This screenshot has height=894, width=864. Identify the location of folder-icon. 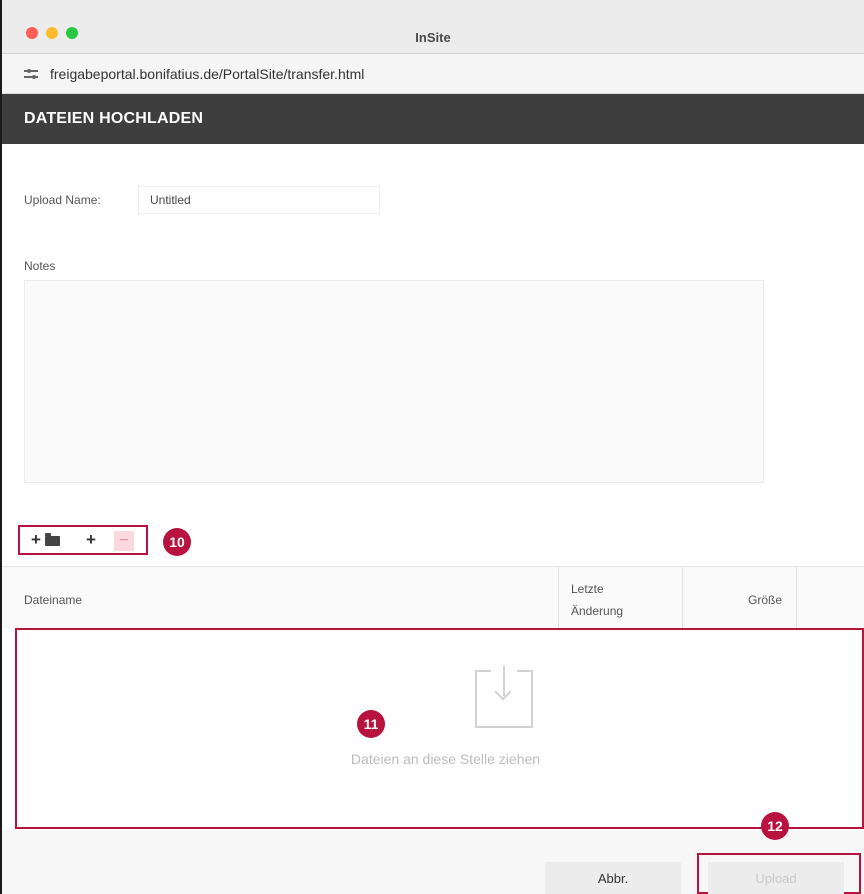
(52, 539).